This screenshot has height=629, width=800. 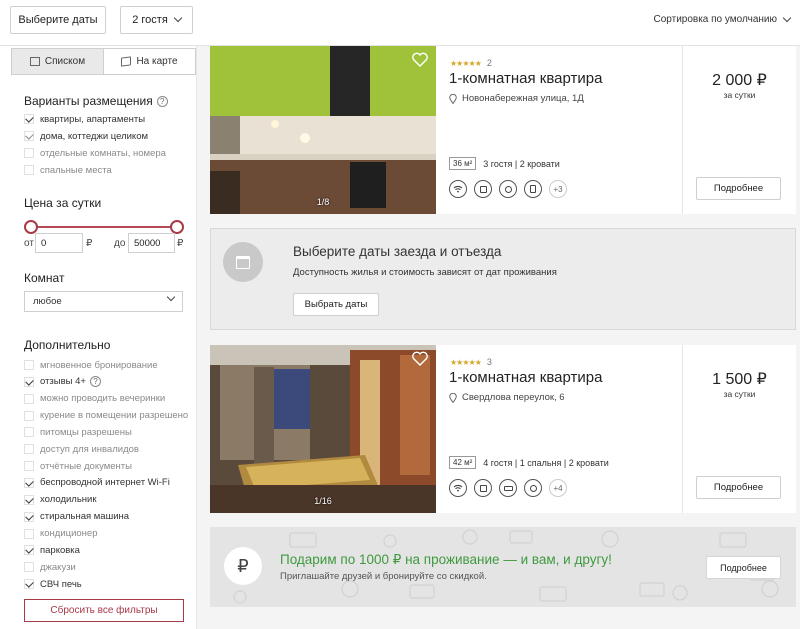 I want to click on filter-checkbox: СВЧ печь, so click(x=53, y=584).